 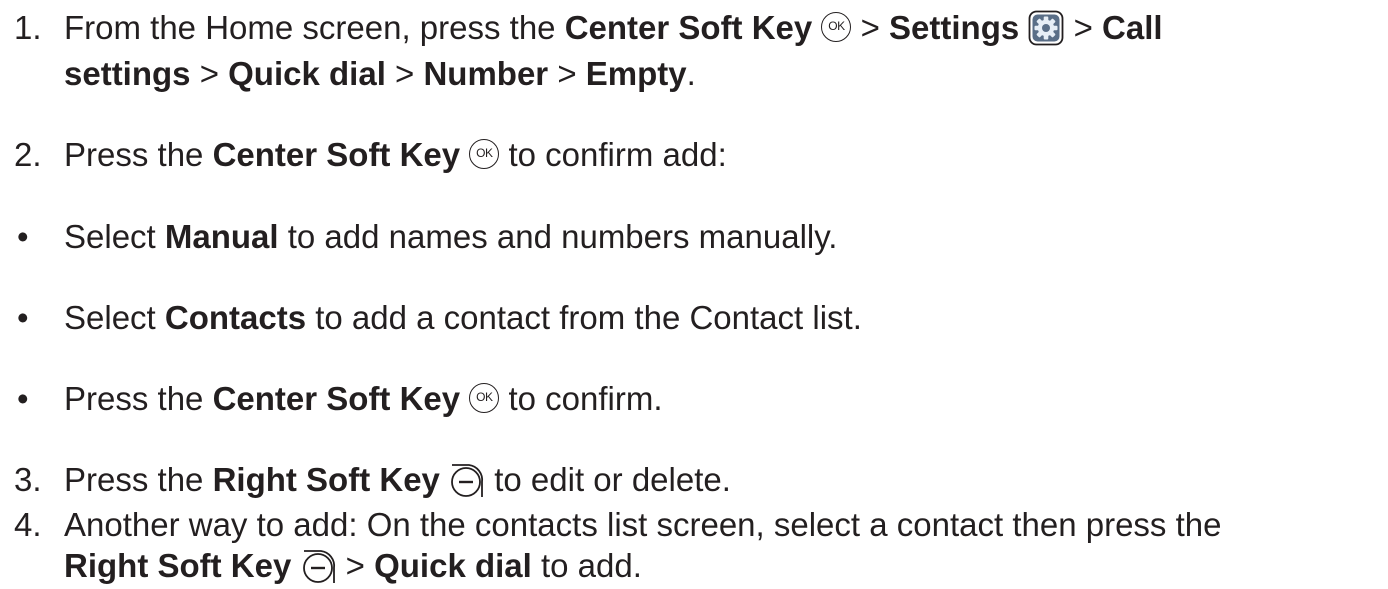 What do you see at coordinates (28, 524) in the screenshot?
I see `step-number: 4.` at bounding box center [28, 524].